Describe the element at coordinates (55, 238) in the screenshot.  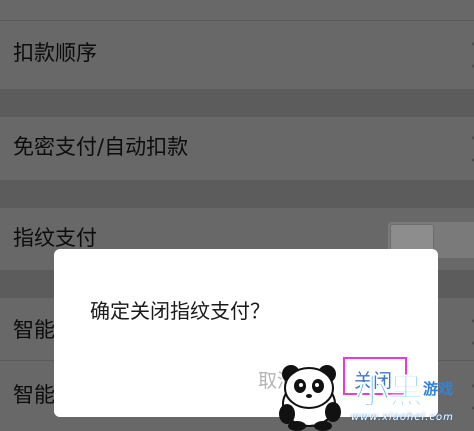
I see `fingerprint-pay-label: 指纹支付` at that location.